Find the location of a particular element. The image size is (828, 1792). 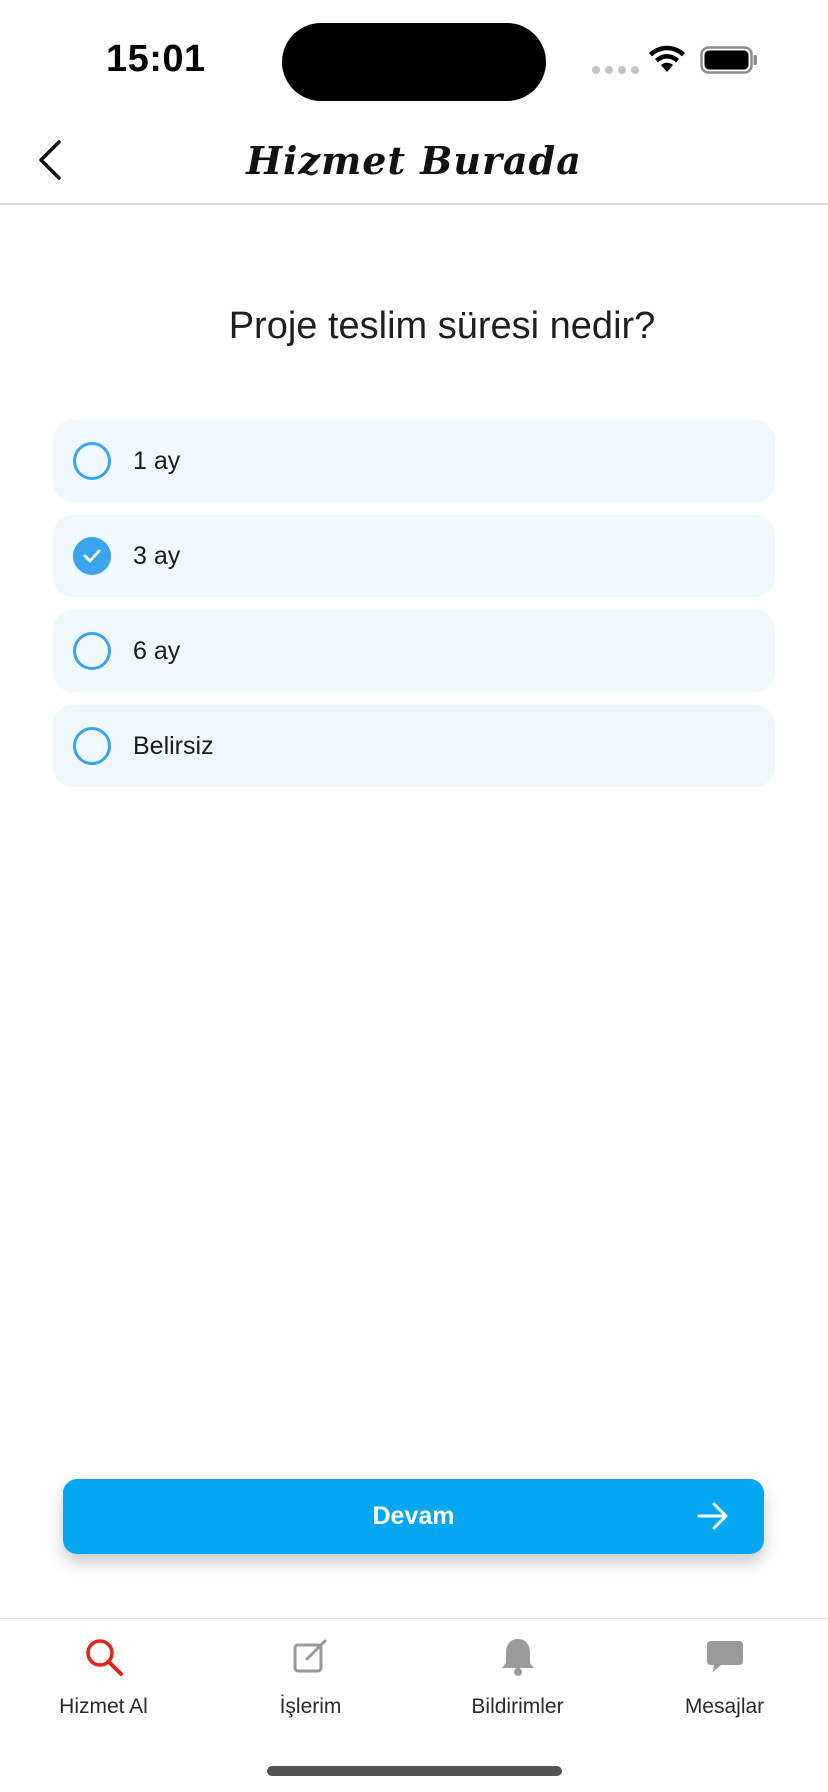

radio-checked-icon is located at coordinates (92, 556).